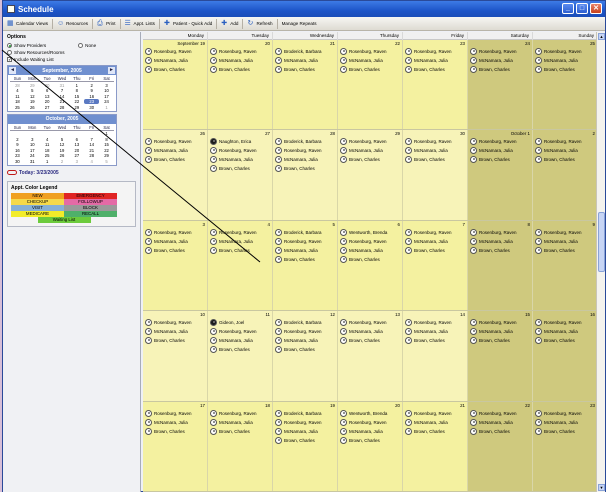 This screenshot has height=492, width=606. I want to click on toolbar-patient-quick-add-button: ✚ Patient - Quick Add, so click(188, 24).